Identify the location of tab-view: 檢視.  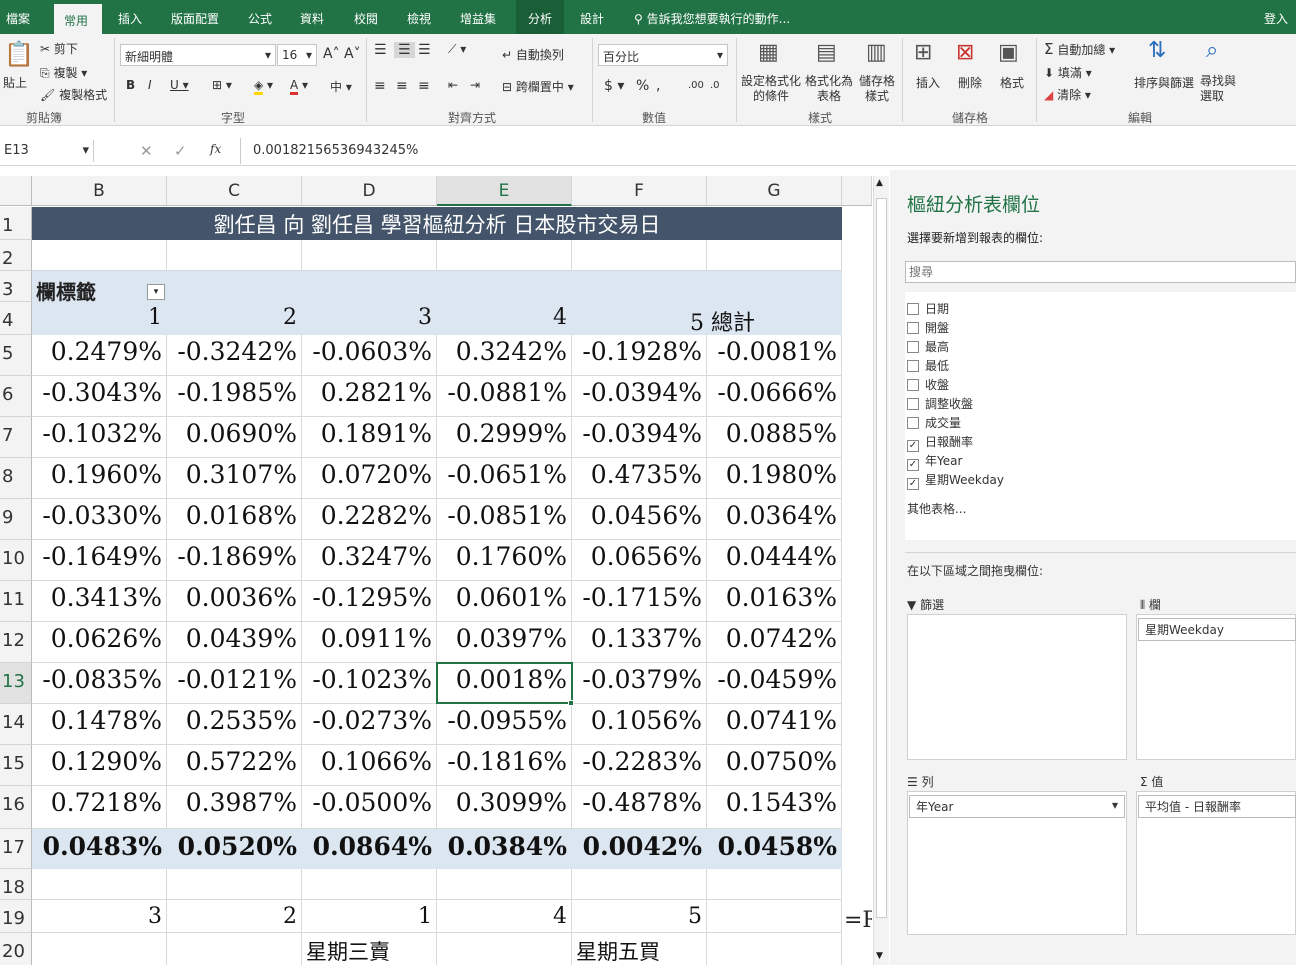
(419, 18).